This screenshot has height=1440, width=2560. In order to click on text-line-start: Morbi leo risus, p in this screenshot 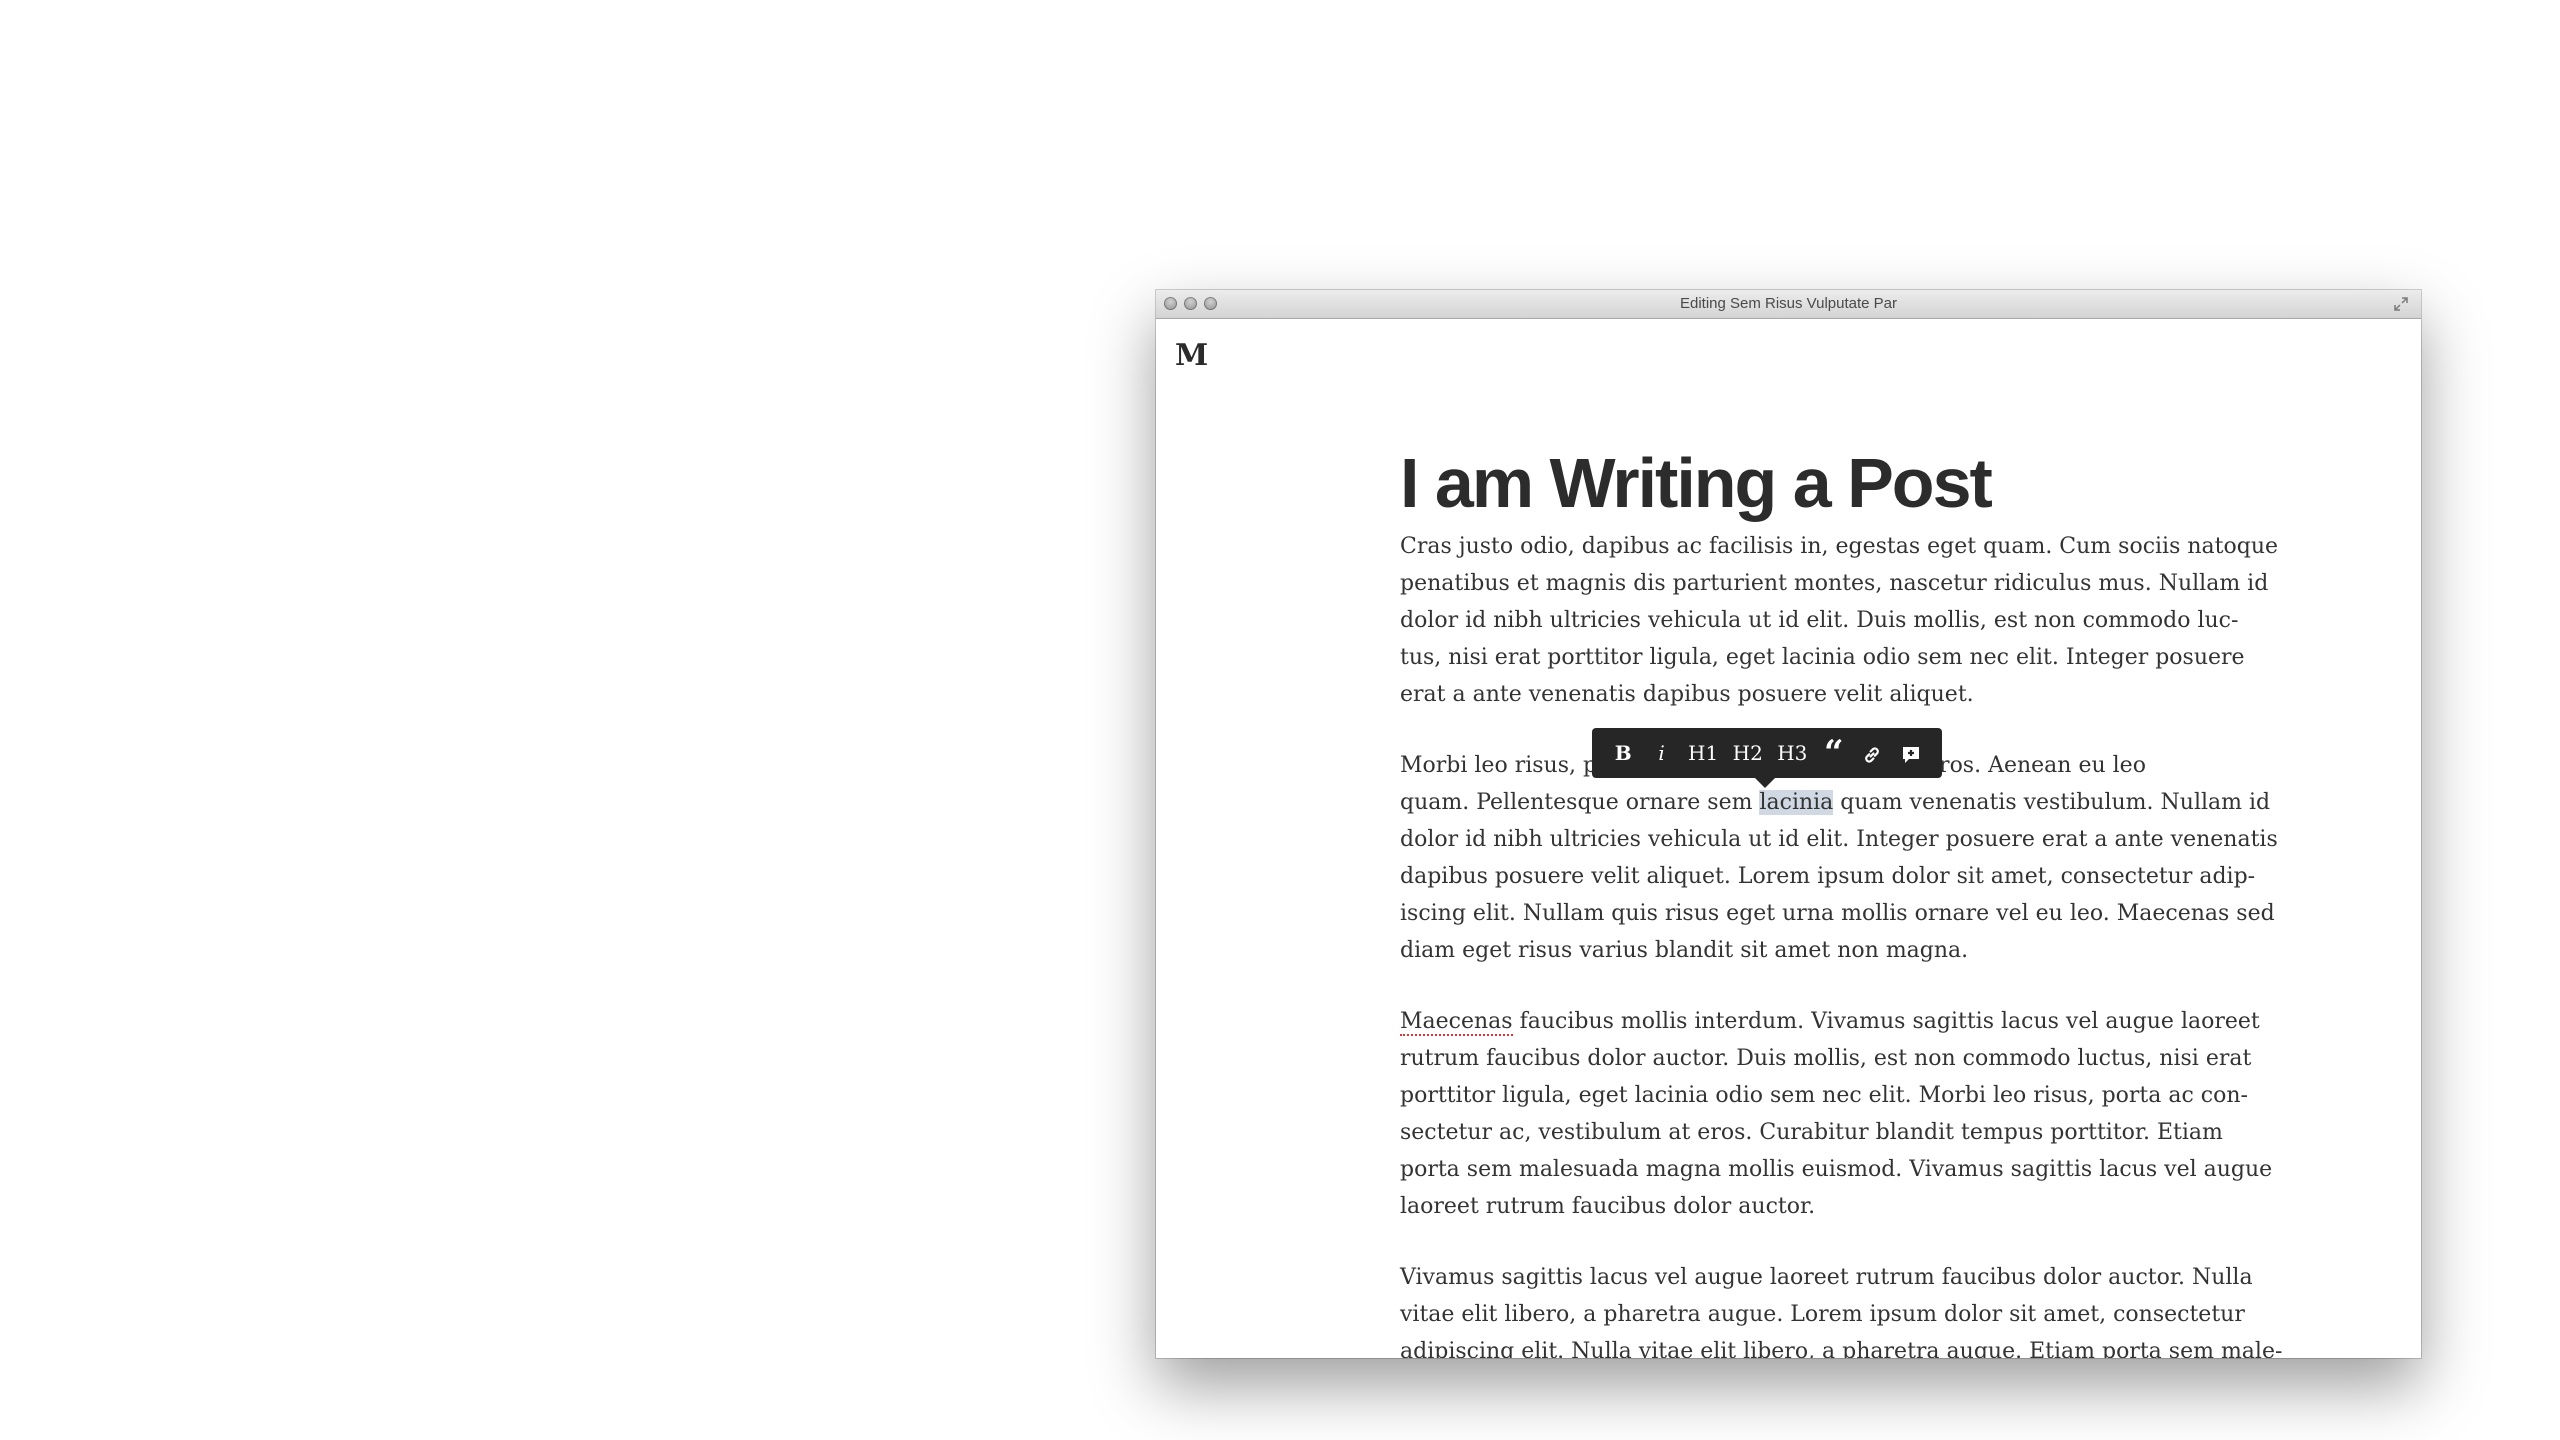, I will do `click(1499, 765)`.